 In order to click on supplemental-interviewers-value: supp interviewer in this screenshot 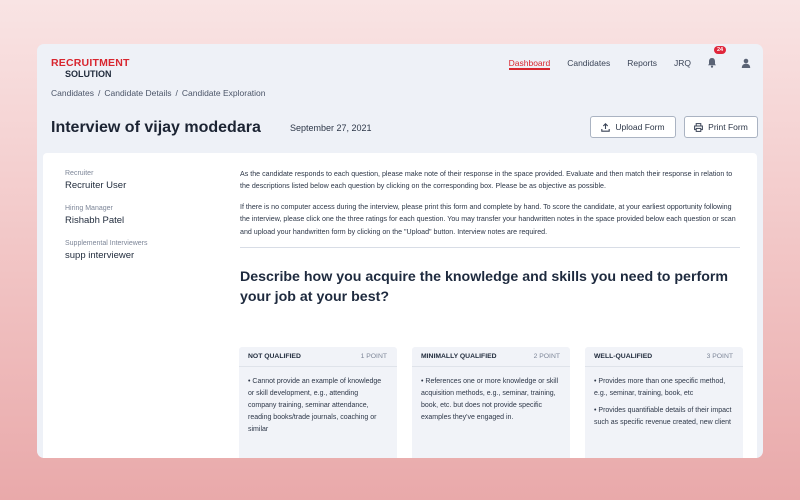, I will do `click(100, 255)`.